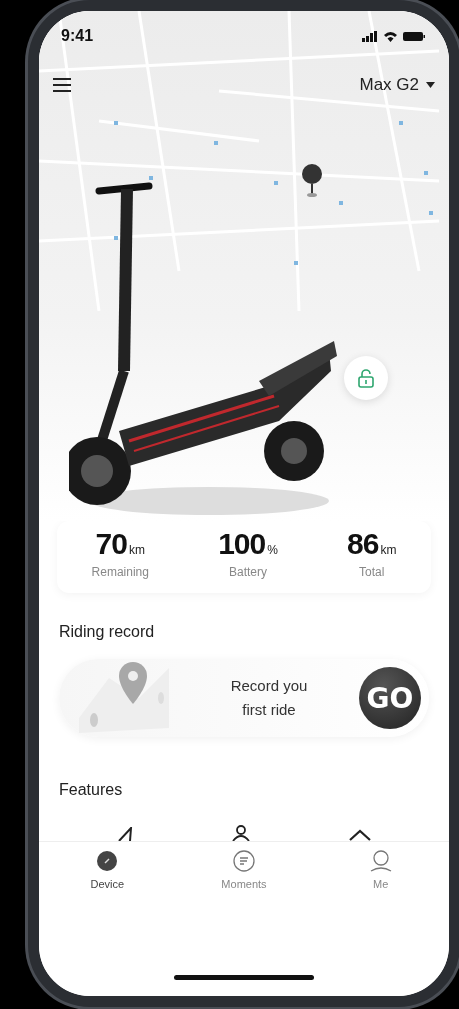  What do you see at coordinates (414, 36) in the screenshot?
I see `battery-icon` at bounding box center [414, 36].